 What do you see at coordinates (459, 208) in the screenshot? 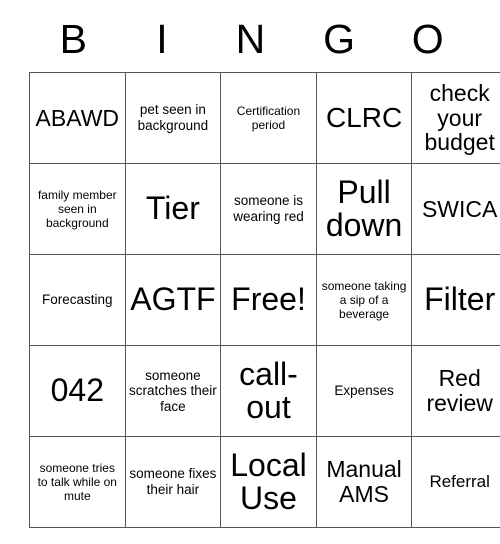
I see `bingo-cell-label: SWICA` at bounding box center [459, 208].